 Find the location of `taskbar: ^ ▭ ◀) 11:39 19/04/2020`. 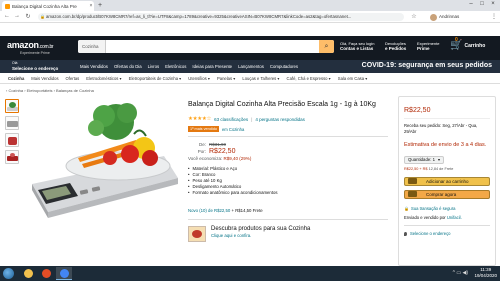

taskbar: ^ ▭ ◀) 11:39 19/04/2020 is located at coordinates (250, 273).